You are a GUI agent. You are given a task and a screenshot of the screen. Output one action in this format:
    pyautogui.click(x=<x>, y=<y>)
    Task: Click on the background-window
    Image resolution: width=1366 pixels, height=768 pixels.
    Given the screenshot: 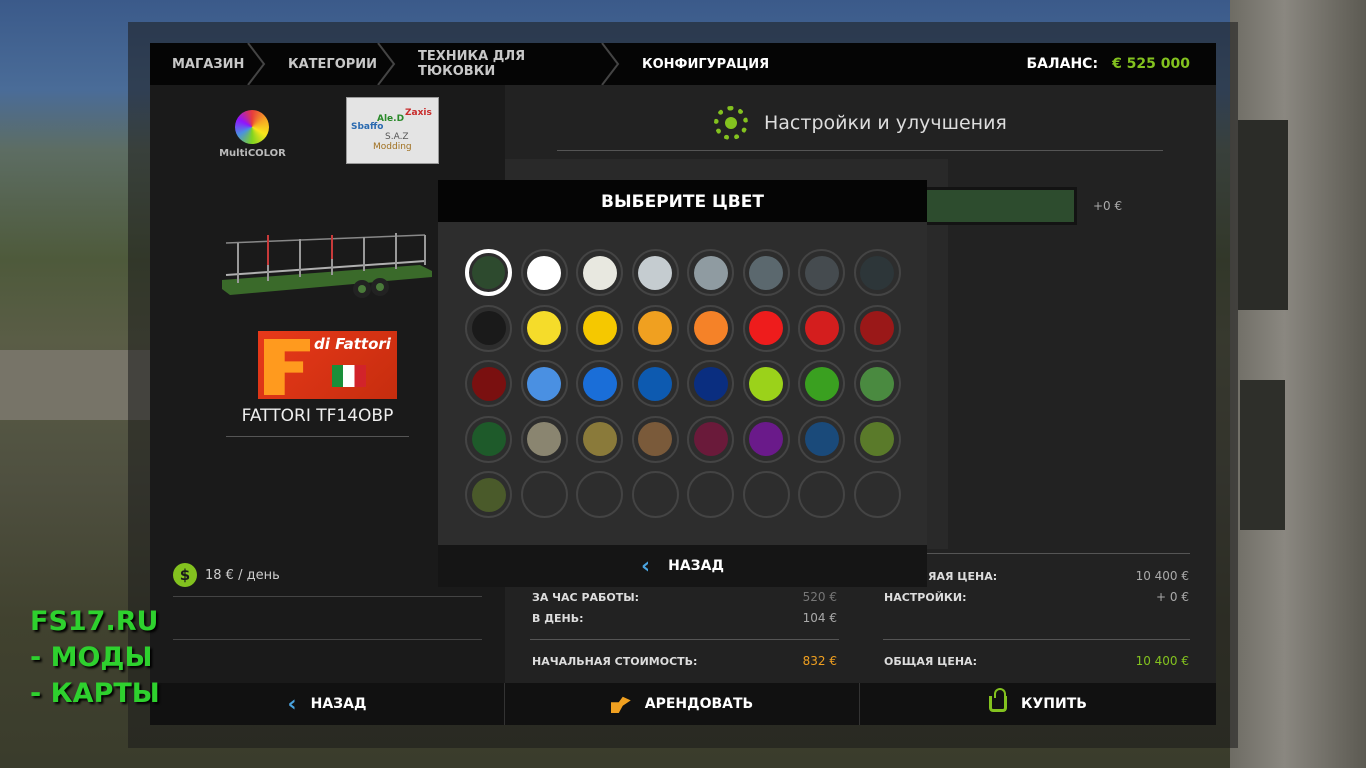 What is the action you would take?
    pyautogui.click(x=1262, y=455)
    